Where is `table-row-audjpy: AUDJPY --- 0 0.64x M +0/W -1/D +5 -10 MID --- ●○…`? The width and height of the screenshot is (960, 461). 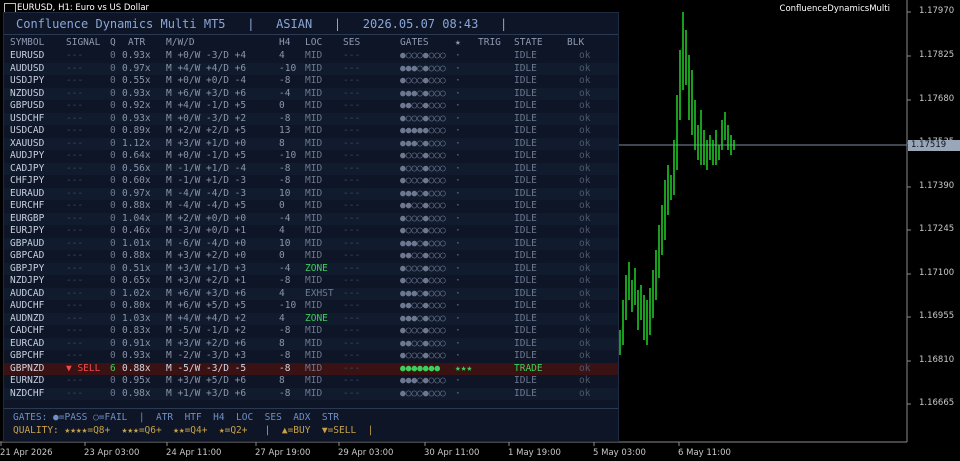
table-row-audjpy: AUDJPY --- 0 0.64x M +0/W -1/D +5 -10 MID --- ●○… is located at coordinates (311, 156).